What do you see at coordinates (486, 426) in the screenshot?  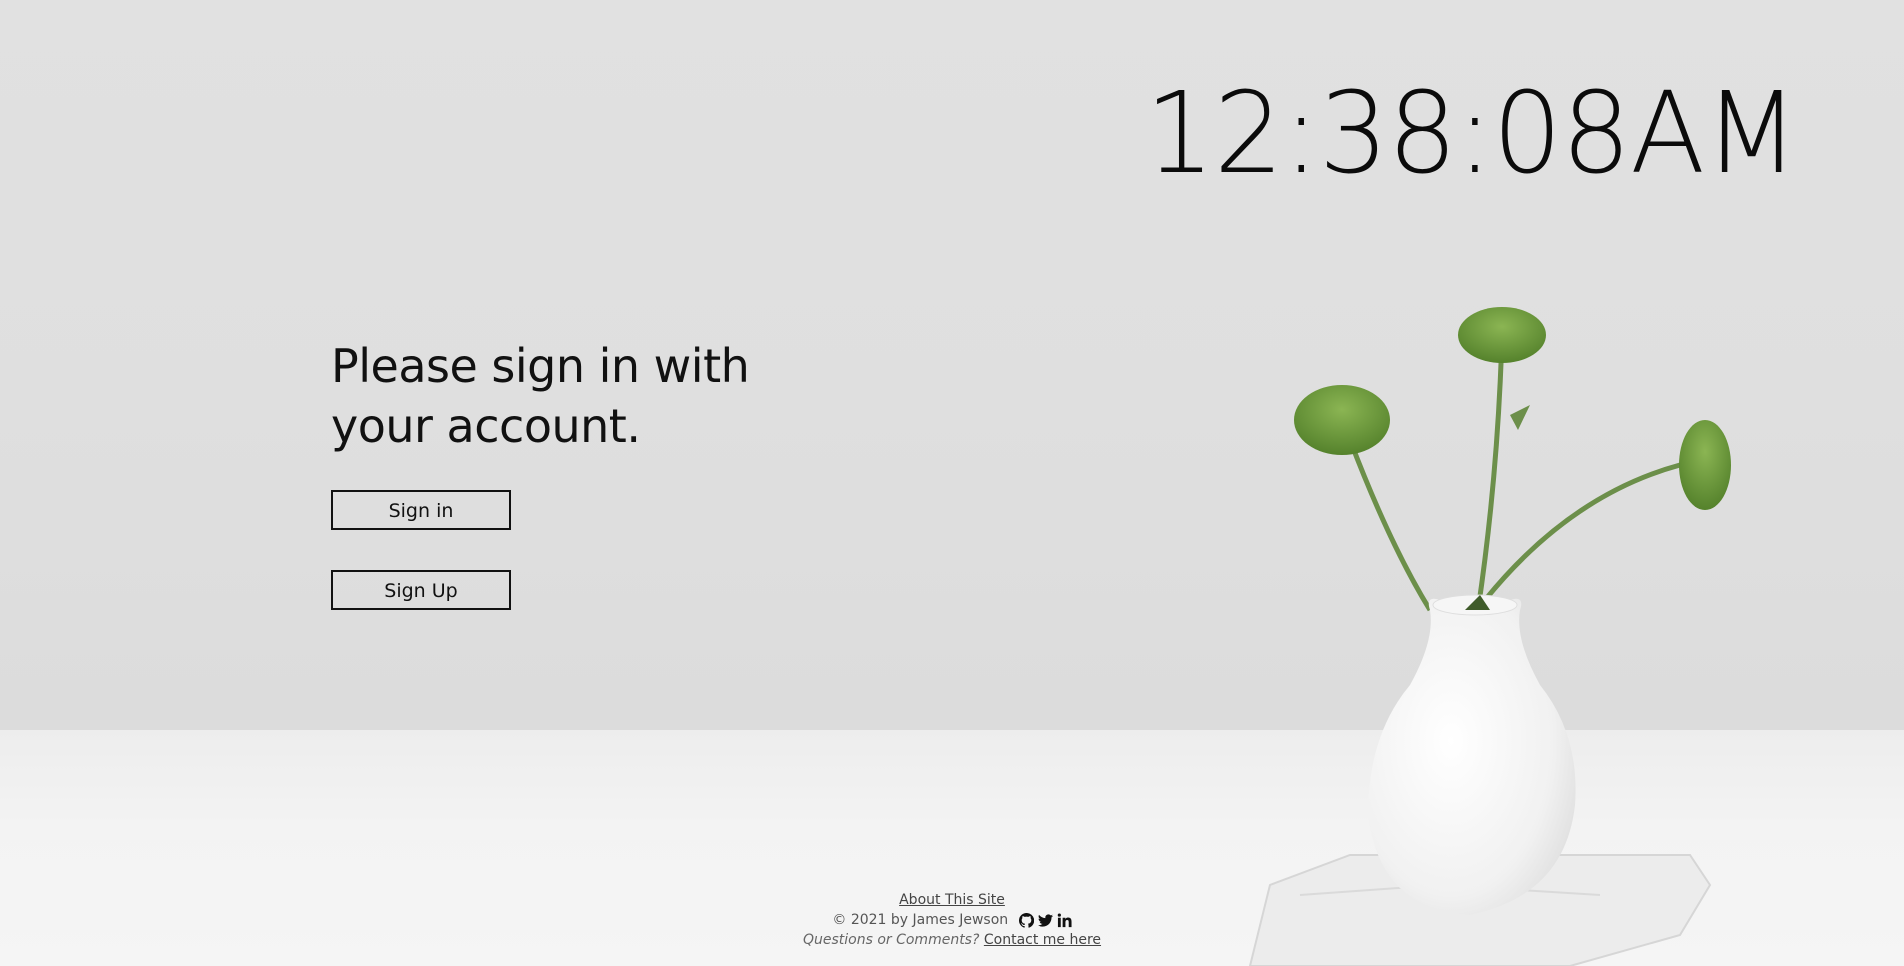 I see `headline-line-2: your account.` at bounding box center [486, 426].